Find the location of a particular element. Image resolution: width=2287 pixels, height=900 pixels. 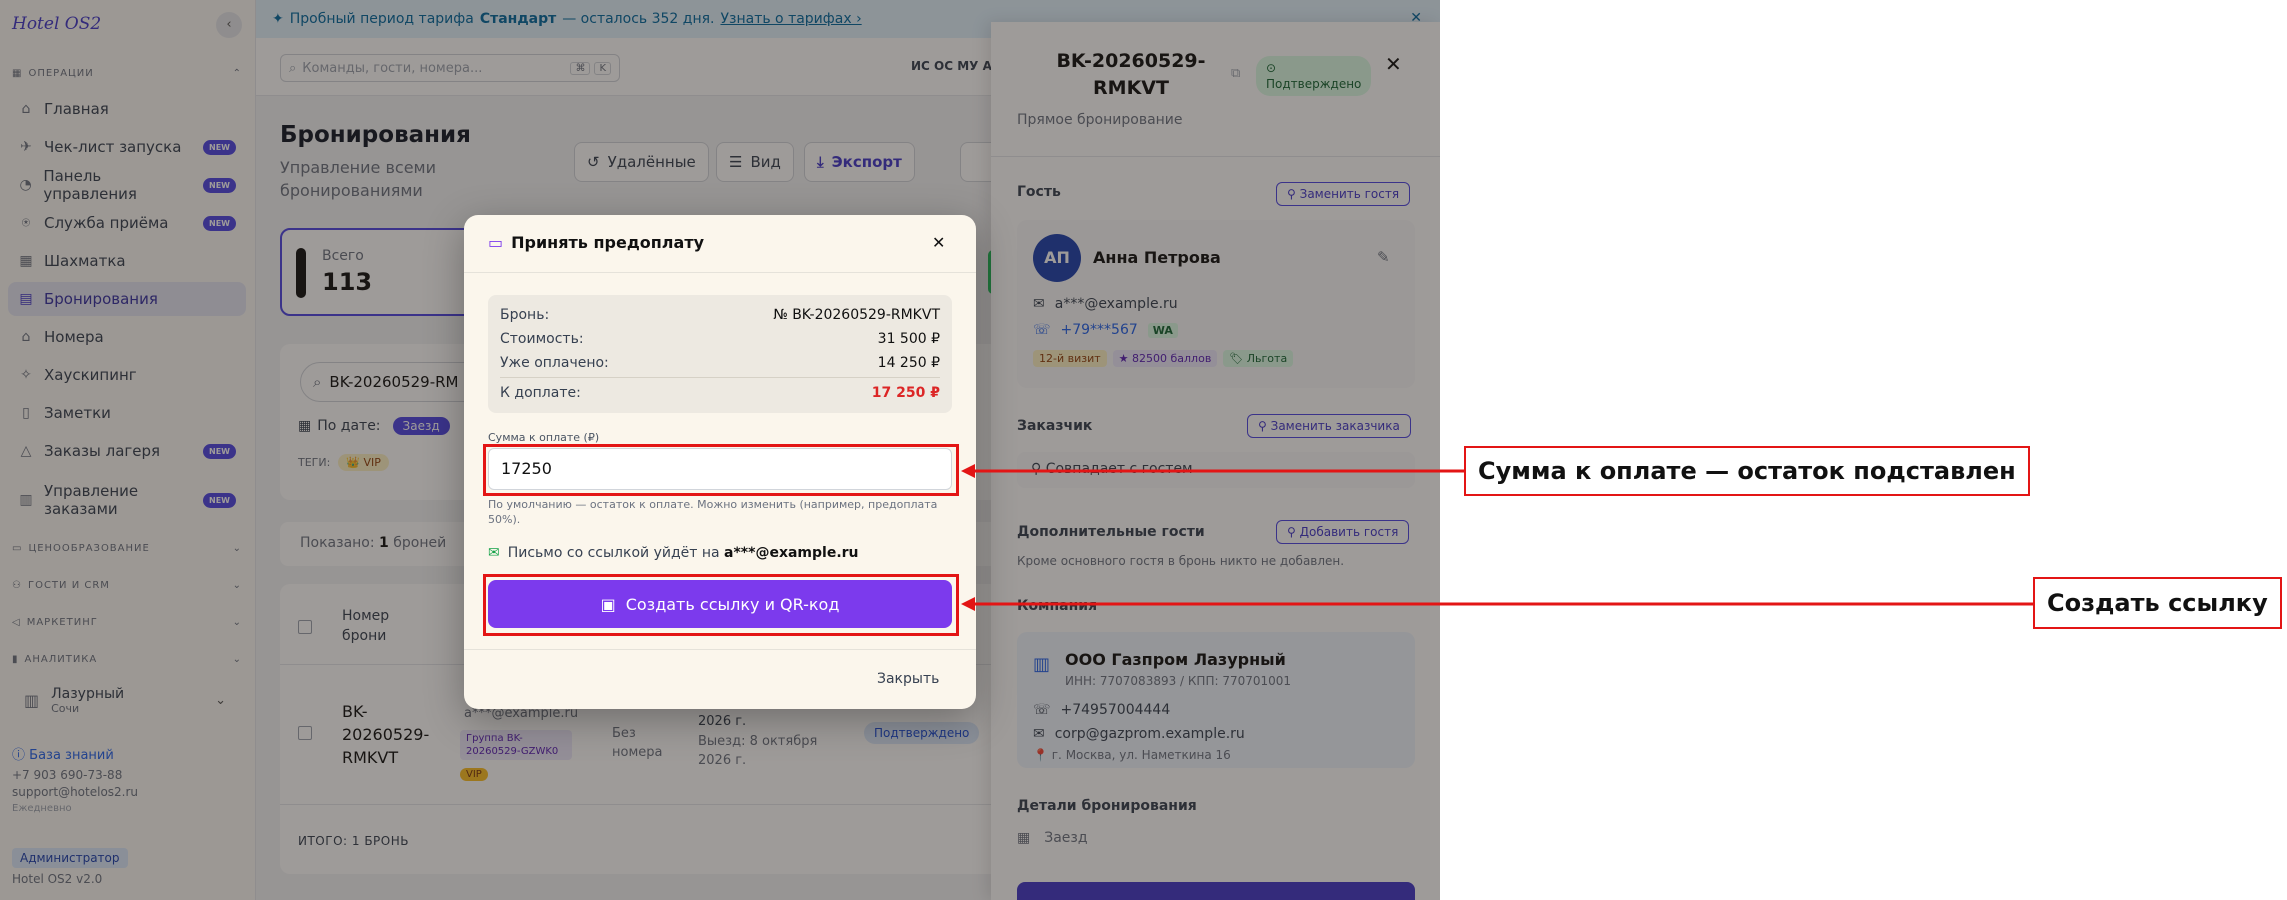

arrowhead-amount is located at coordinates (968, 471).